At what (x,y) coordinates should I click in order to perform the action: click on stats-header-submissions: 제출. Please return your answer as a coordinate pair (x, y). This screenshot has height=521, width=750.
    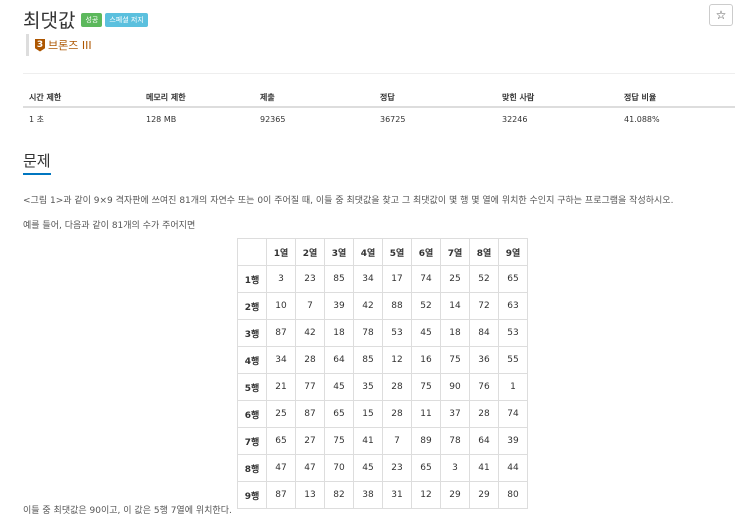
    Looking at the image, I should click on (314, 98).